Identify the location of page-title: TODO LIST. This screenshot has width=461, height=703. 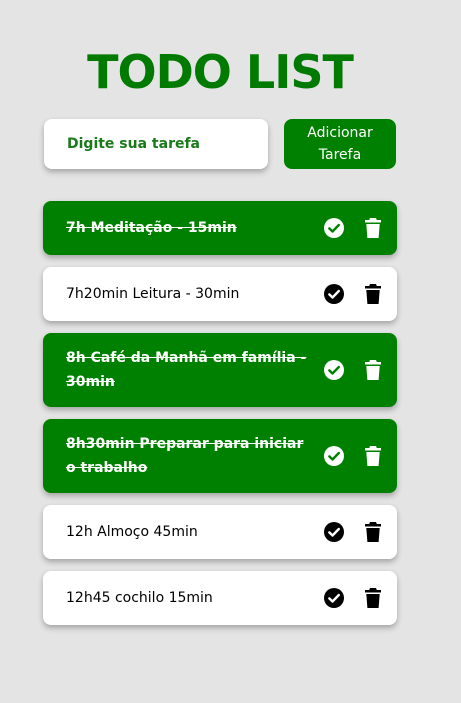
(220, 71).